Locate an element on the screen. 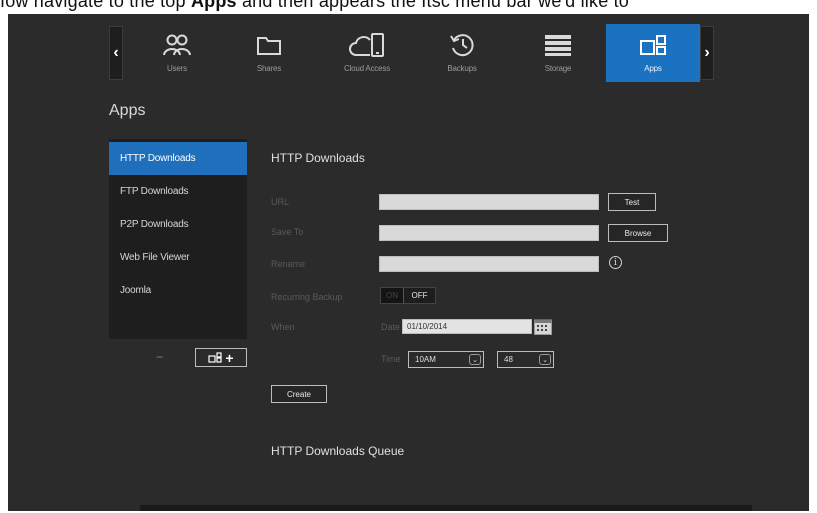  nav-label-shares: Shares is located at coordinates (269, 68).